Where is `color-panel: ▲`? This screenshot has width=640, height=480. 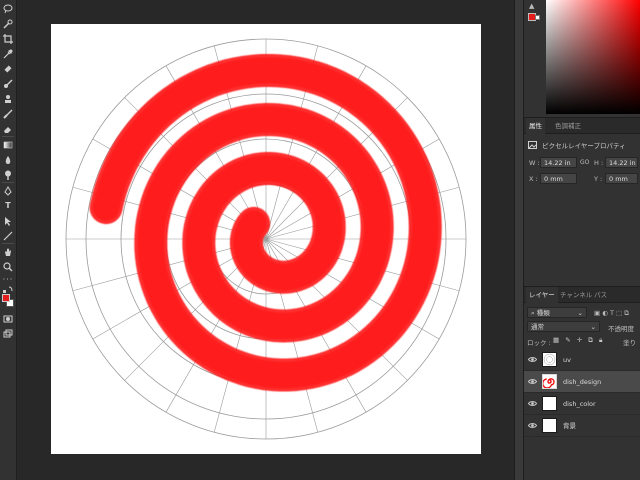 color-panel: ▲ is located at coordinates (582, 59).